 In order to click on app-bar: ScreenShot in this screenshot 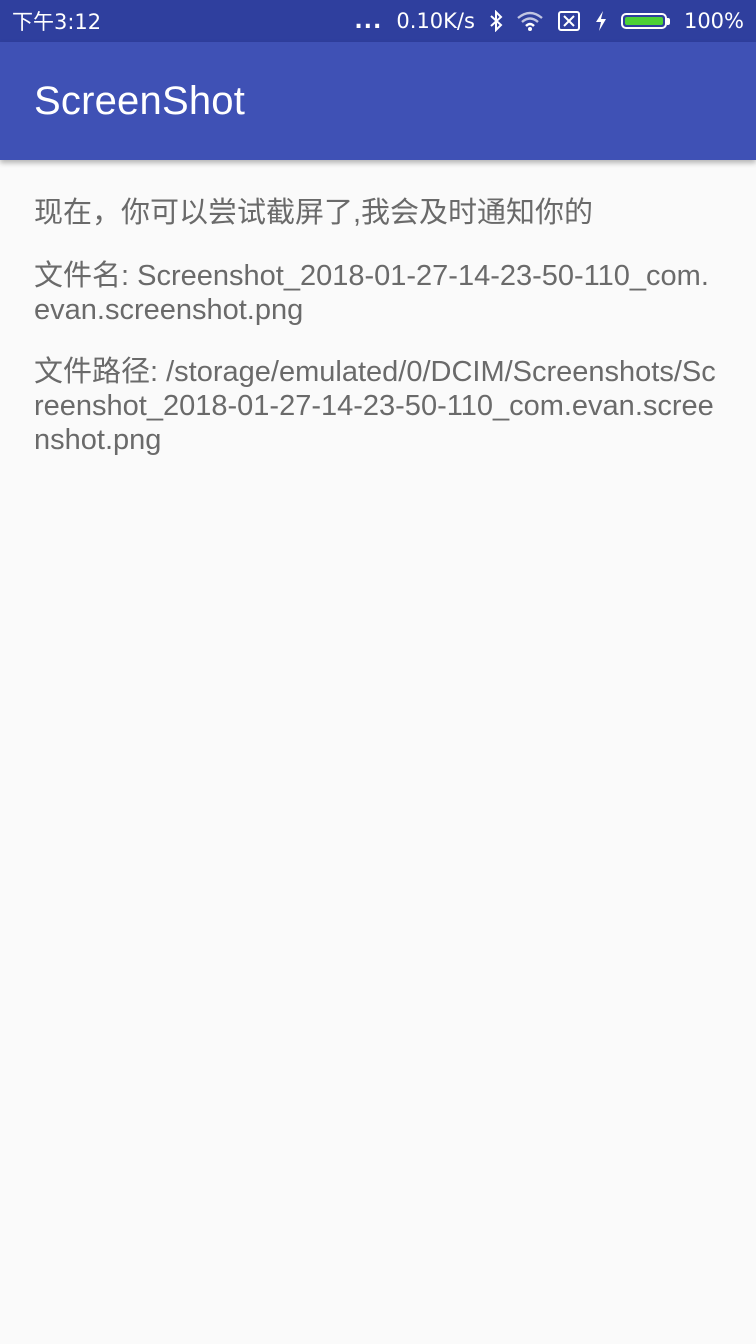, I will do `click(378, 101)`.